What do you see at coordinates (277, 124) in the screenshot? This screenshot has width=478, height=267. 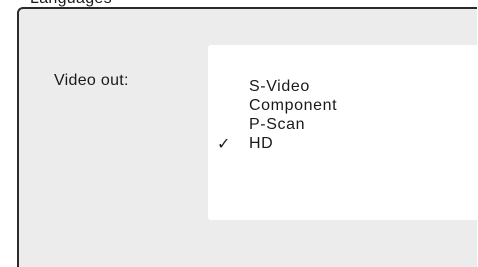 I see `option-label: P-Scan` at bounding box center [277, 124].